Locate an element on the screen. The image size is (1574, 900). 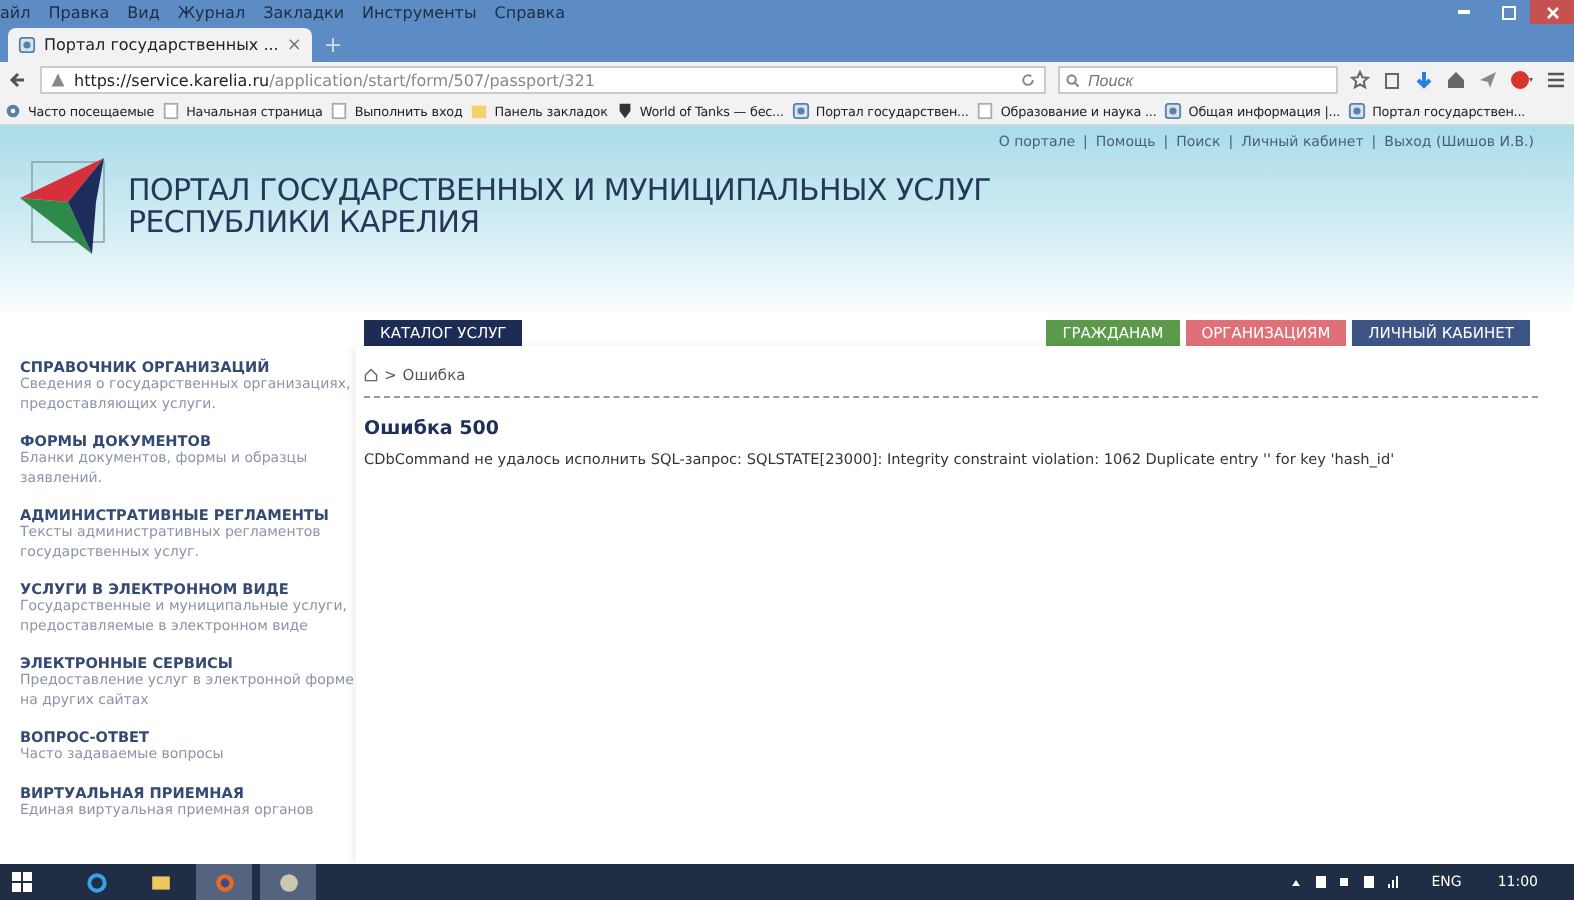
menu-icon is located at coordinates (1556, 80).